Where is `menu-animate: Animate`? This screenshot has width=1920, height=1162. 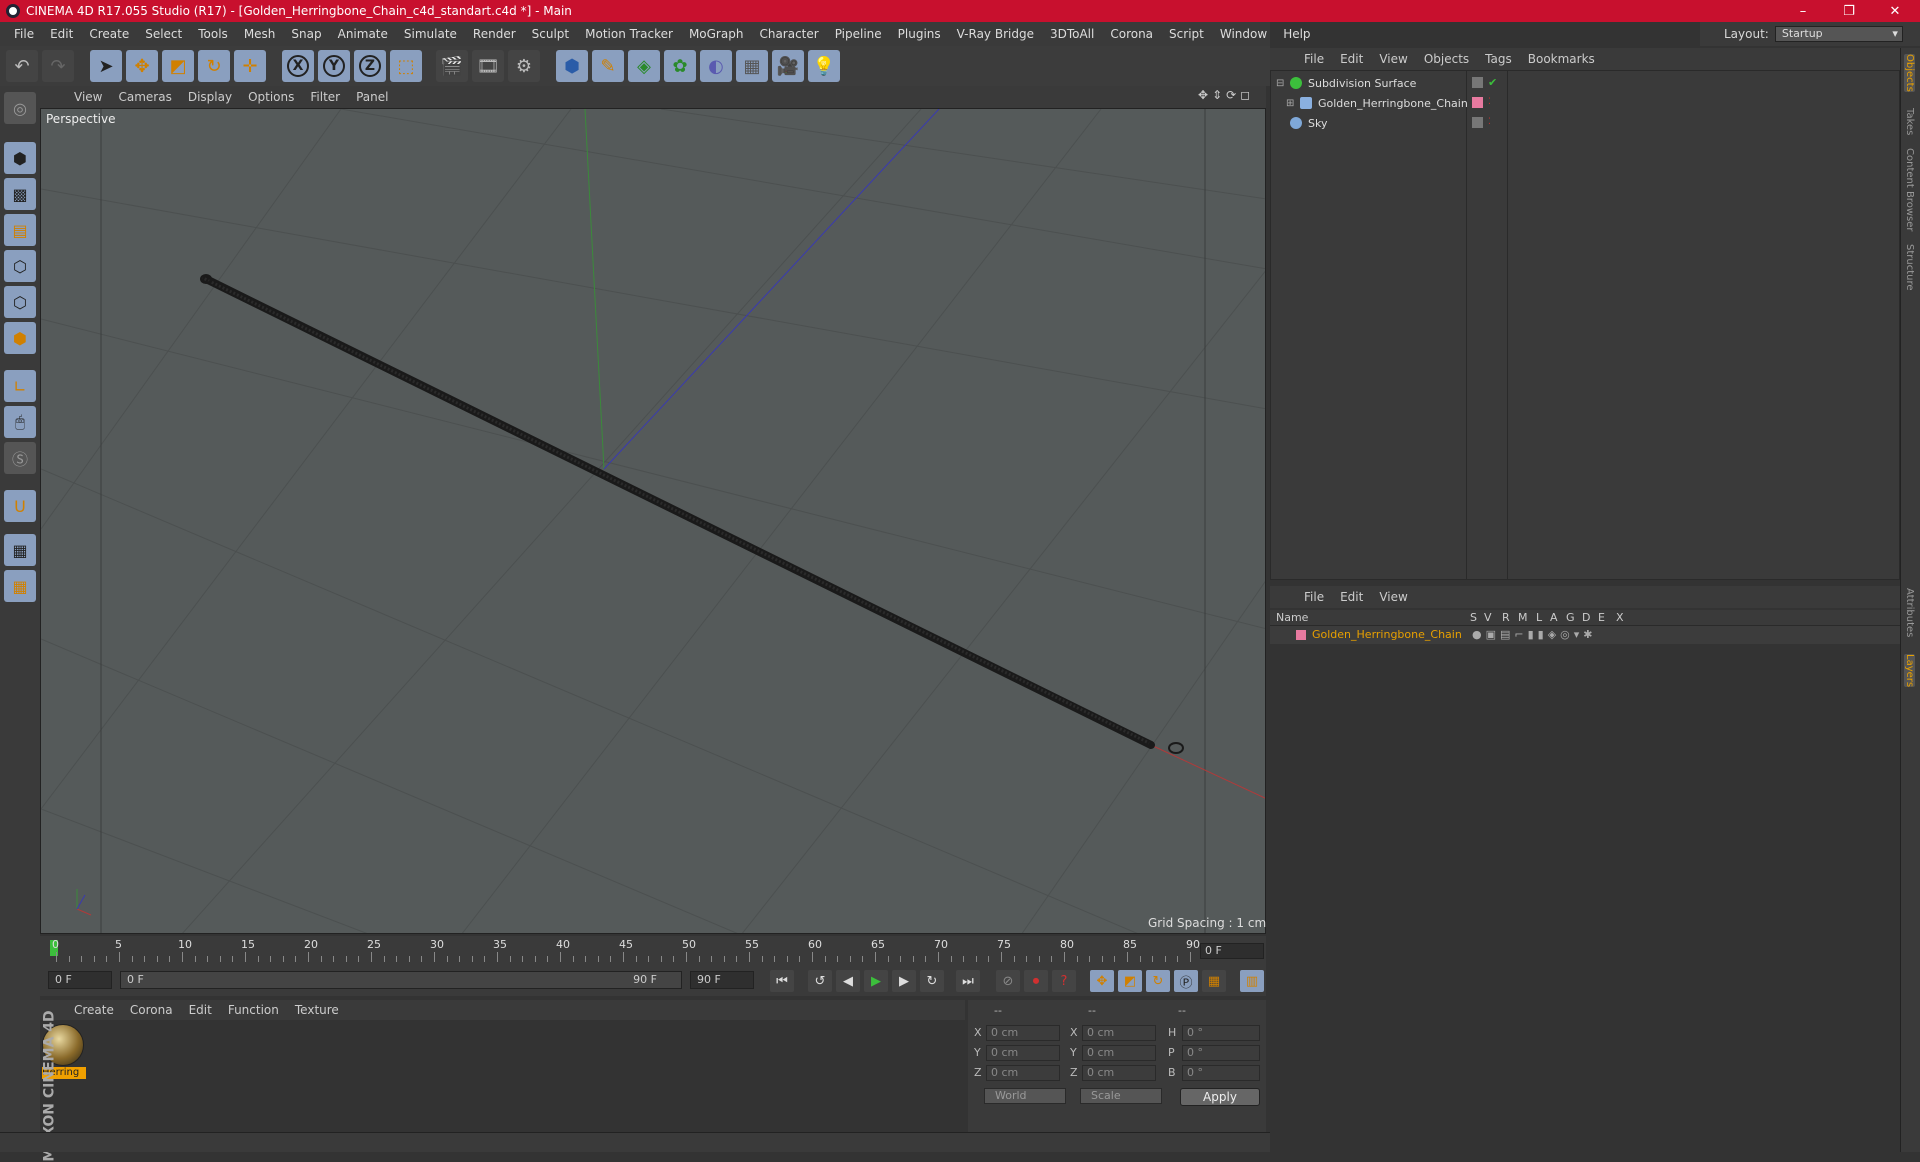 menu-animate: Animate is located at coordinates (363, 34).